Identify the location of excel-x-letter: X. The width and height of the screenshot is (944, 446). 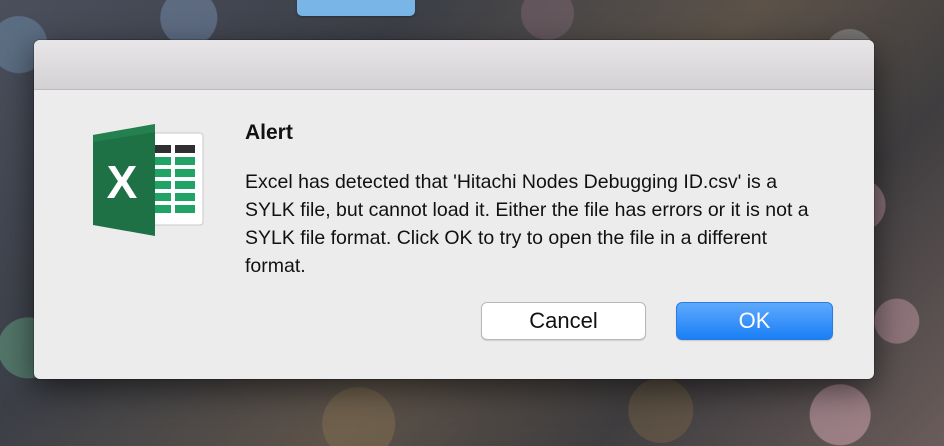
(122, 182).